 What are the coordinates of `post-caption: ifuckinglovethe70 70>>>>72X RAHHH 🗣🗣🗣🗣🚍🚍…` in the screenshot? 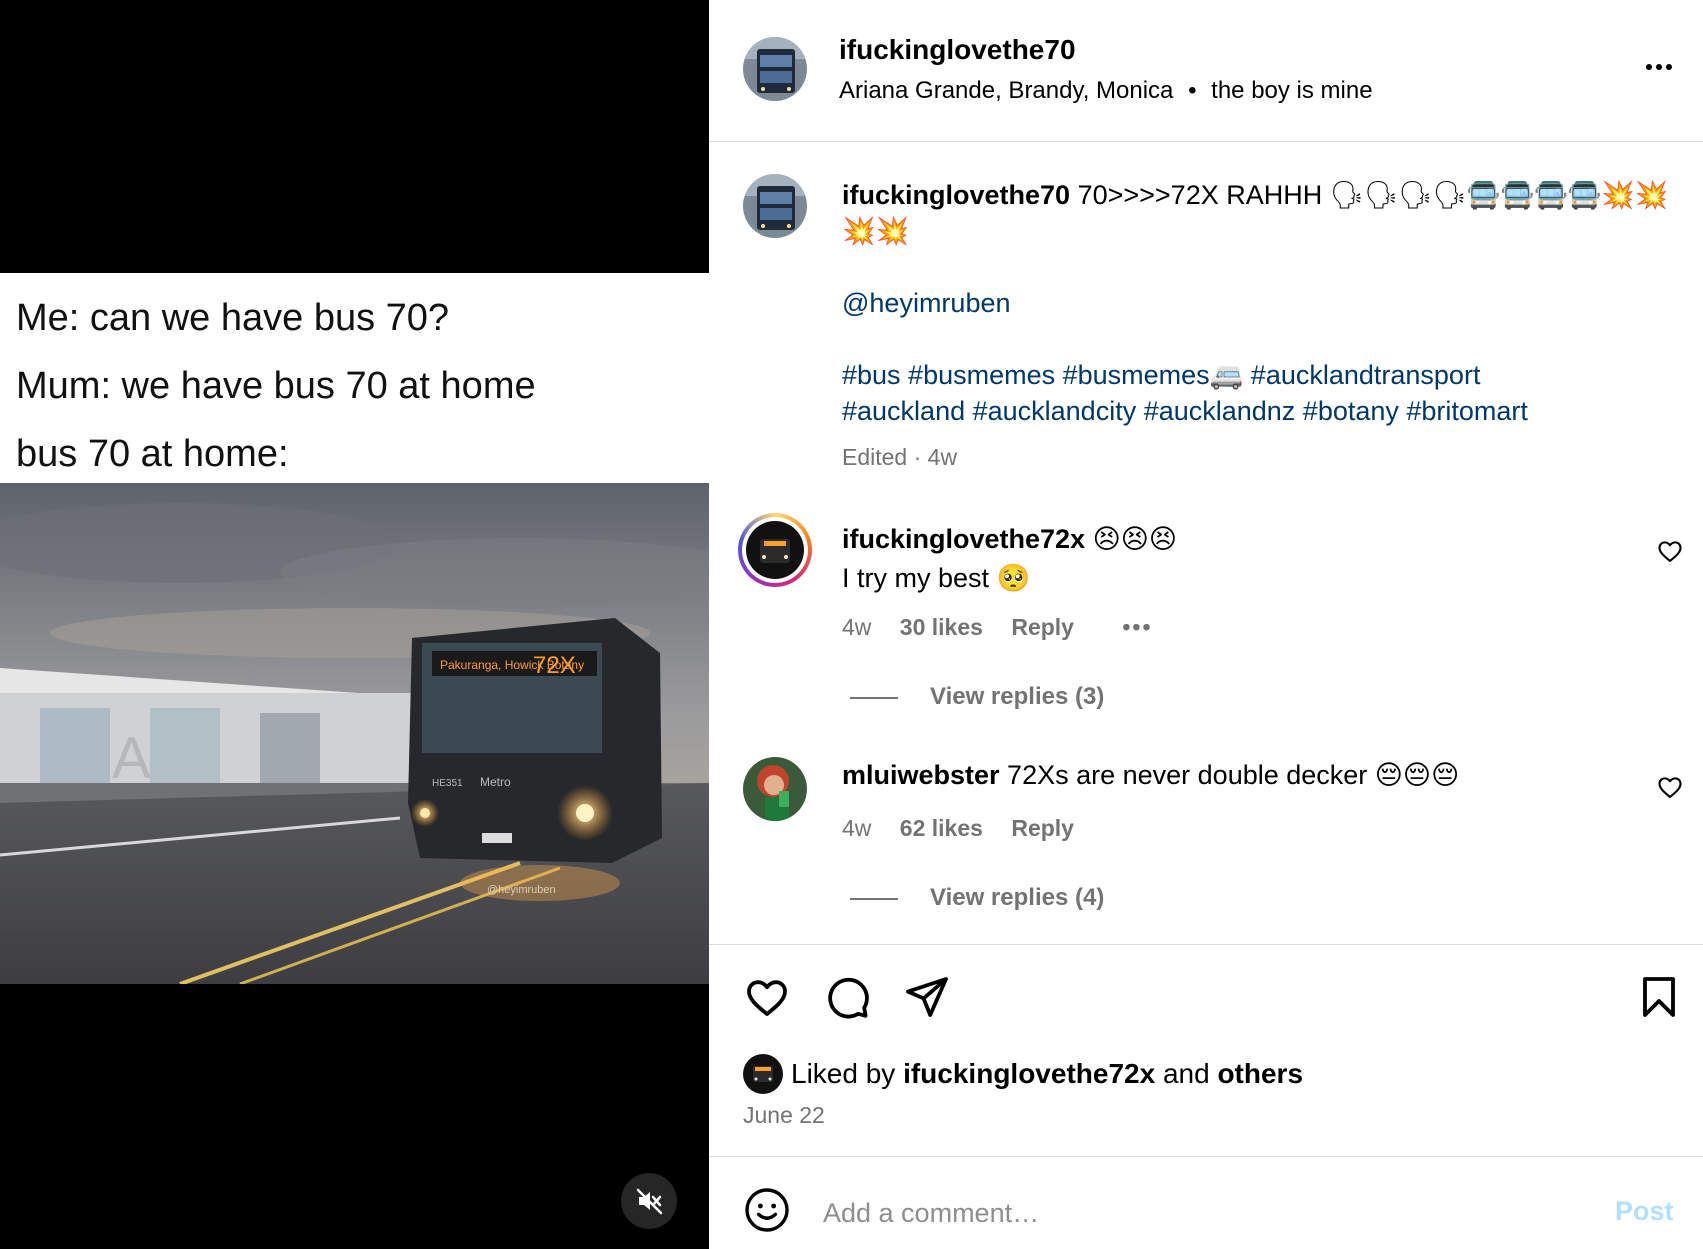 It's located at (1257, 303).